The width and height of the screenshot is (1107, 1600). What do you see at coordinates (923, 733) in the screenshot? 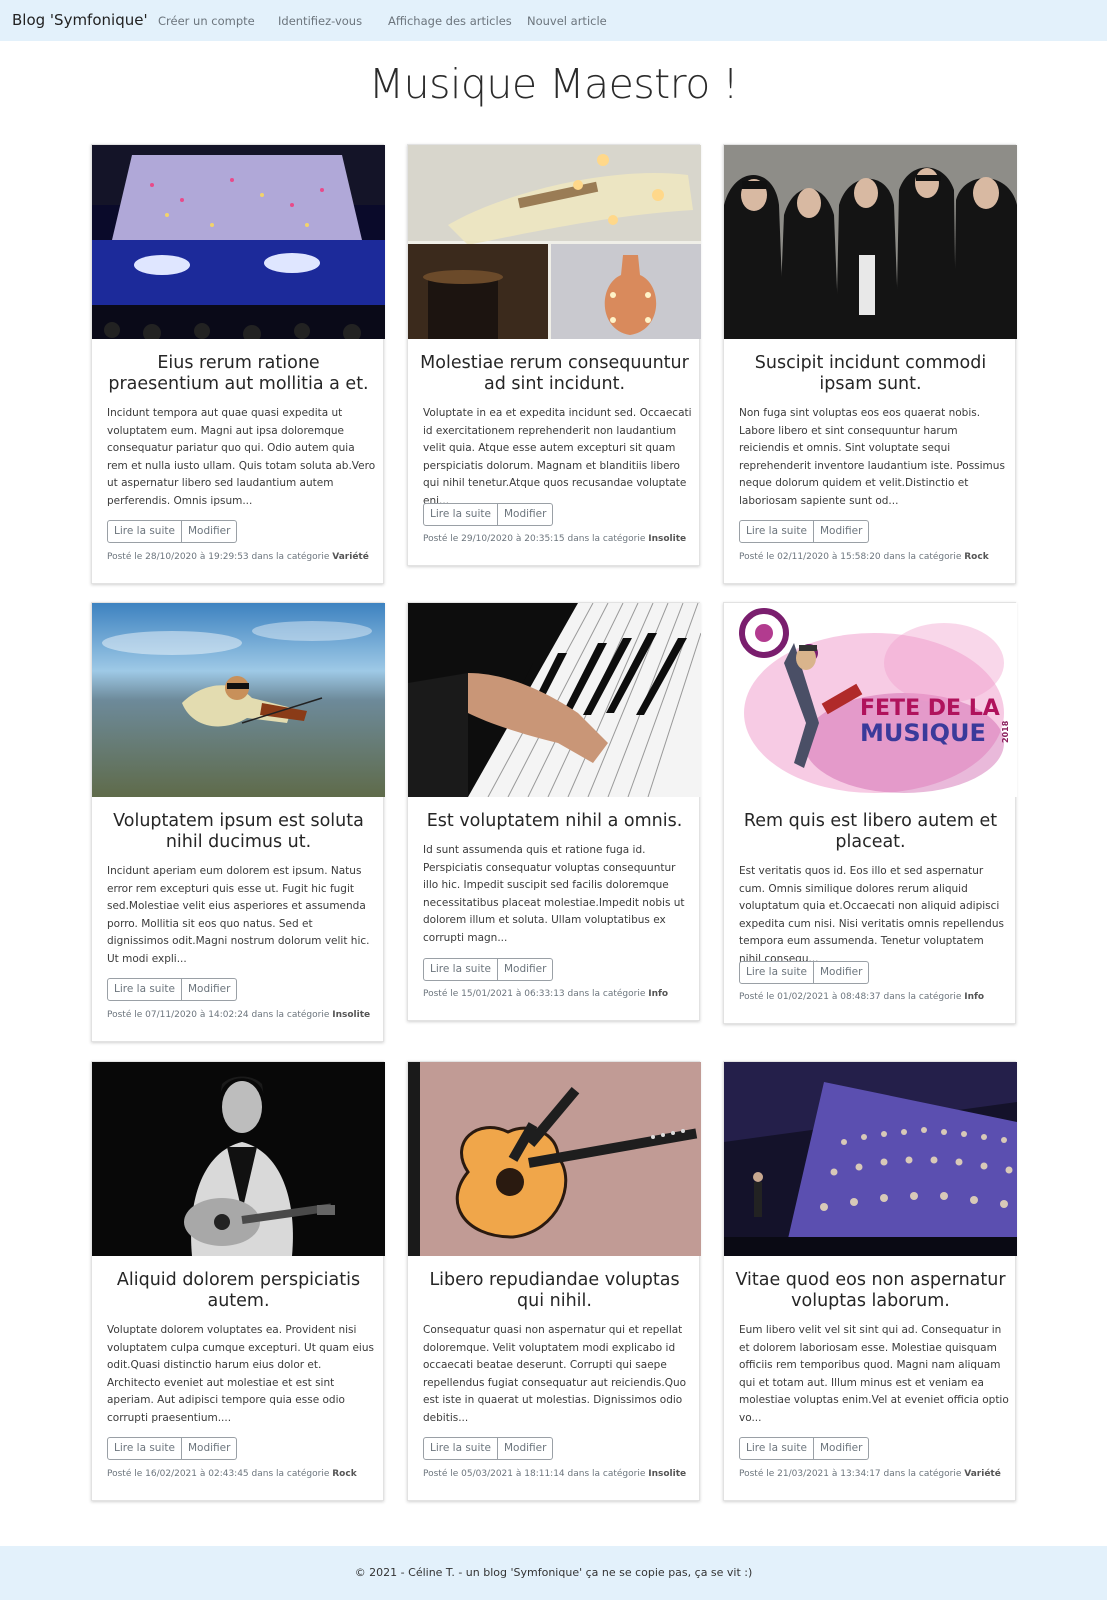
I see `svg-text: MUSIQUE` at bounding box center [923, 733].